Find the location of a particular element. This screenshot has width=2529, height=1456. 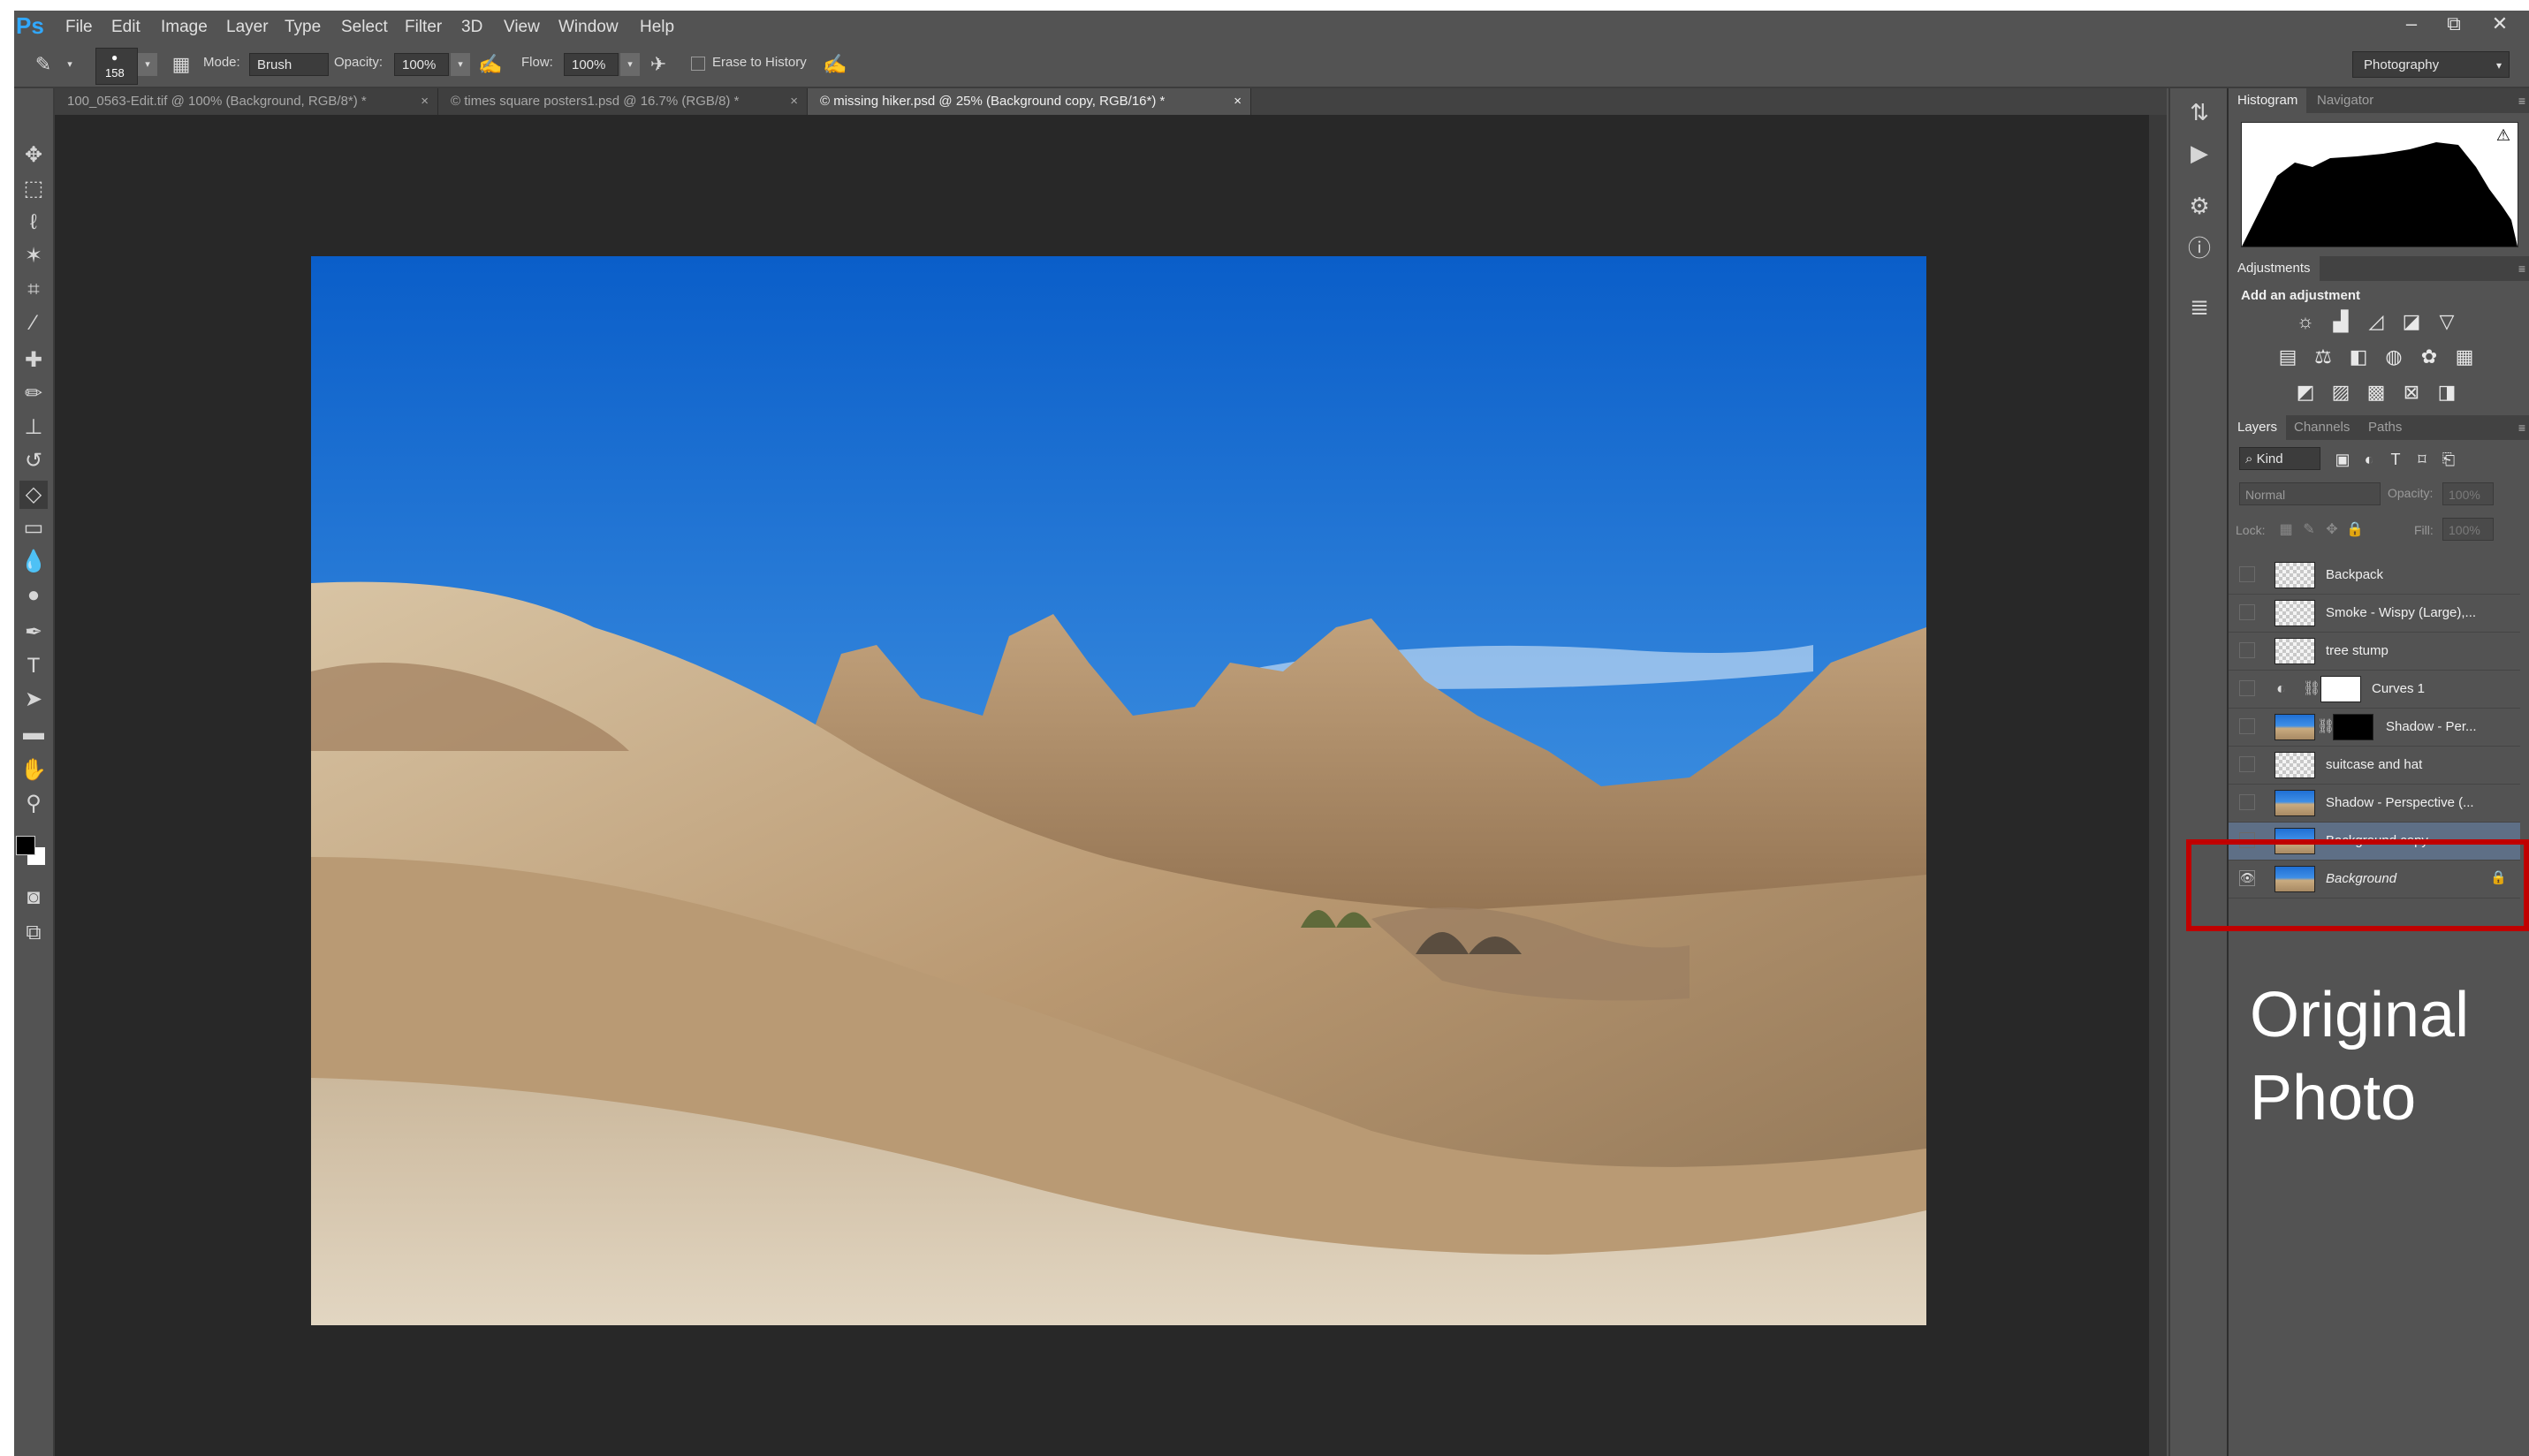

eraser-icon: ◇ is located at coordinates (33, 495).